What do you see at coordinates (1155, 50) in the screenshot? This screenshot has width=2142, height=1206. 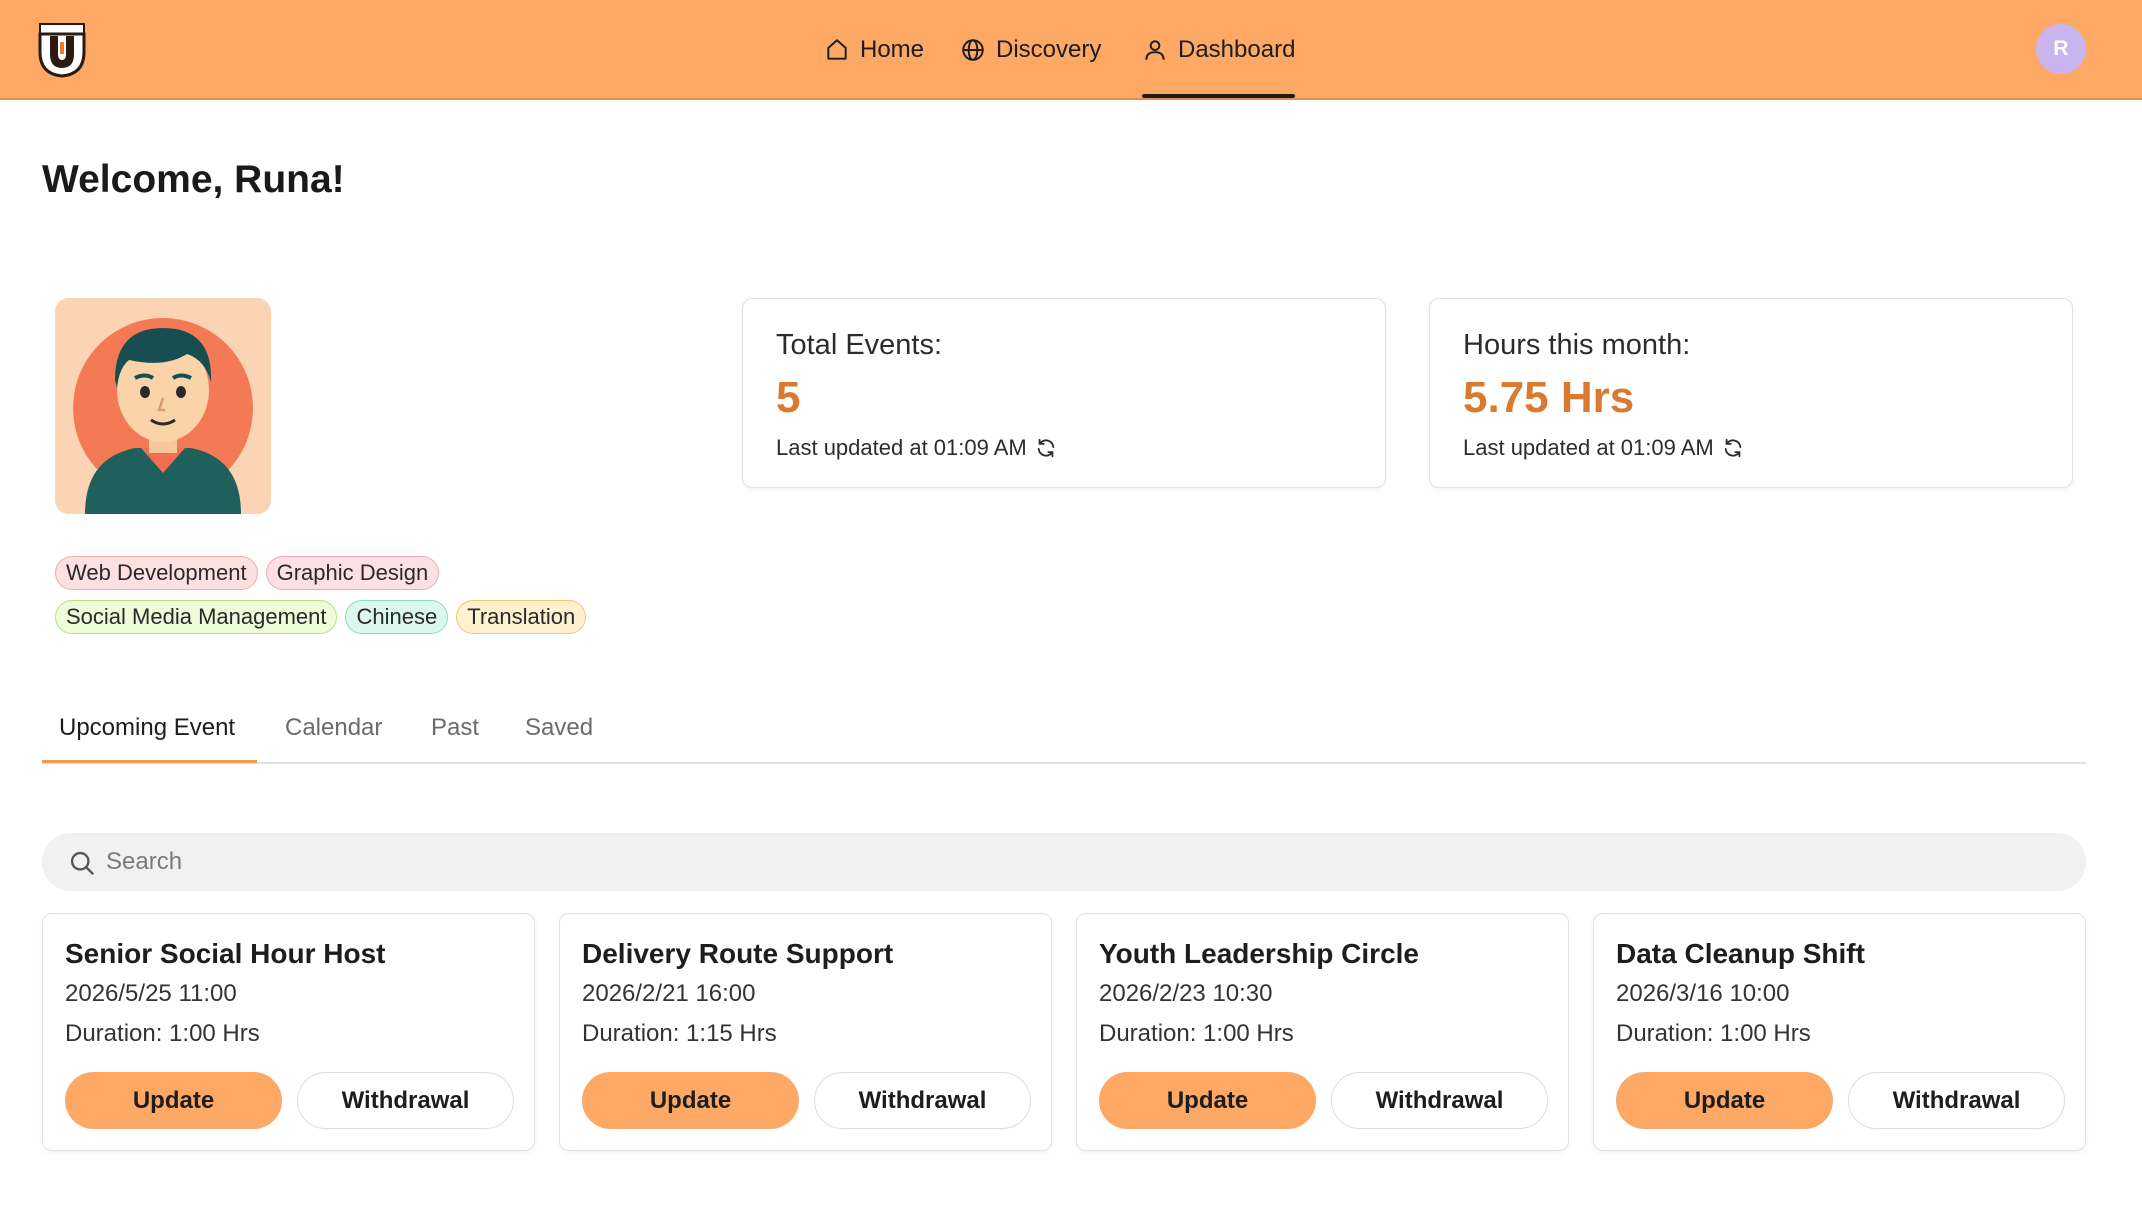 I see `user-icon` at bounding box center [1155, 50].